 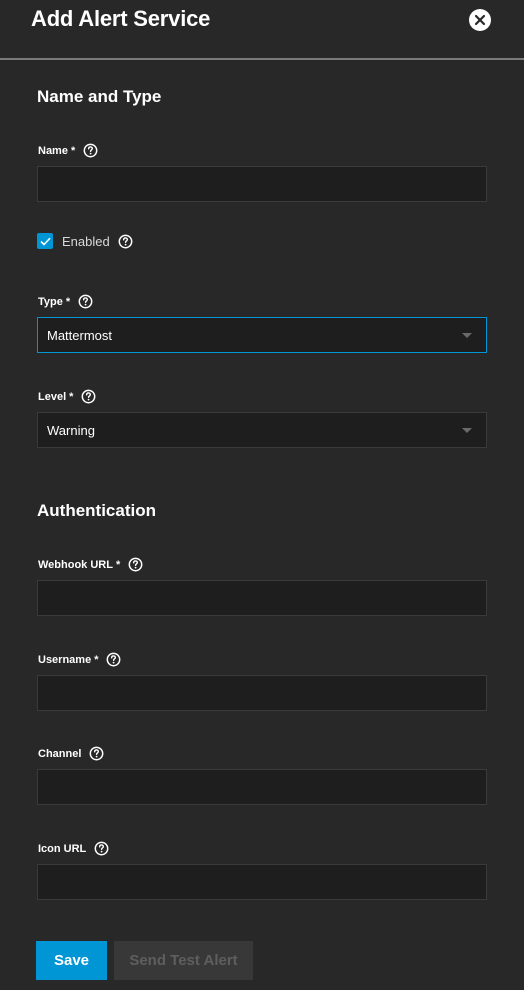 I want to click on save-button: Save, so click(x=71, y=960).